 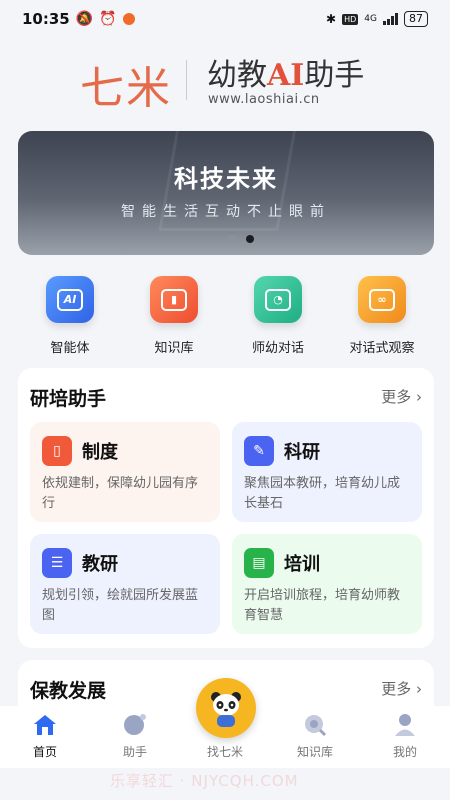 What do you see at coordinates (277, 348) in the screenshot?
I see `quick-entry-label: 师幼对话` at bounding box center [277, 348].